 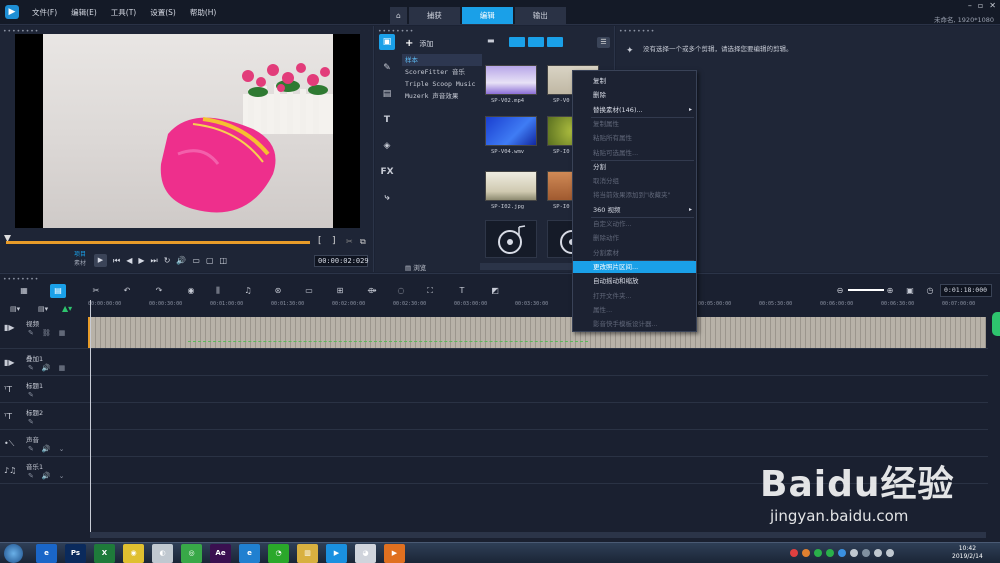 I want to click on wechat-icon: ◔, so click(x=278, y=553).